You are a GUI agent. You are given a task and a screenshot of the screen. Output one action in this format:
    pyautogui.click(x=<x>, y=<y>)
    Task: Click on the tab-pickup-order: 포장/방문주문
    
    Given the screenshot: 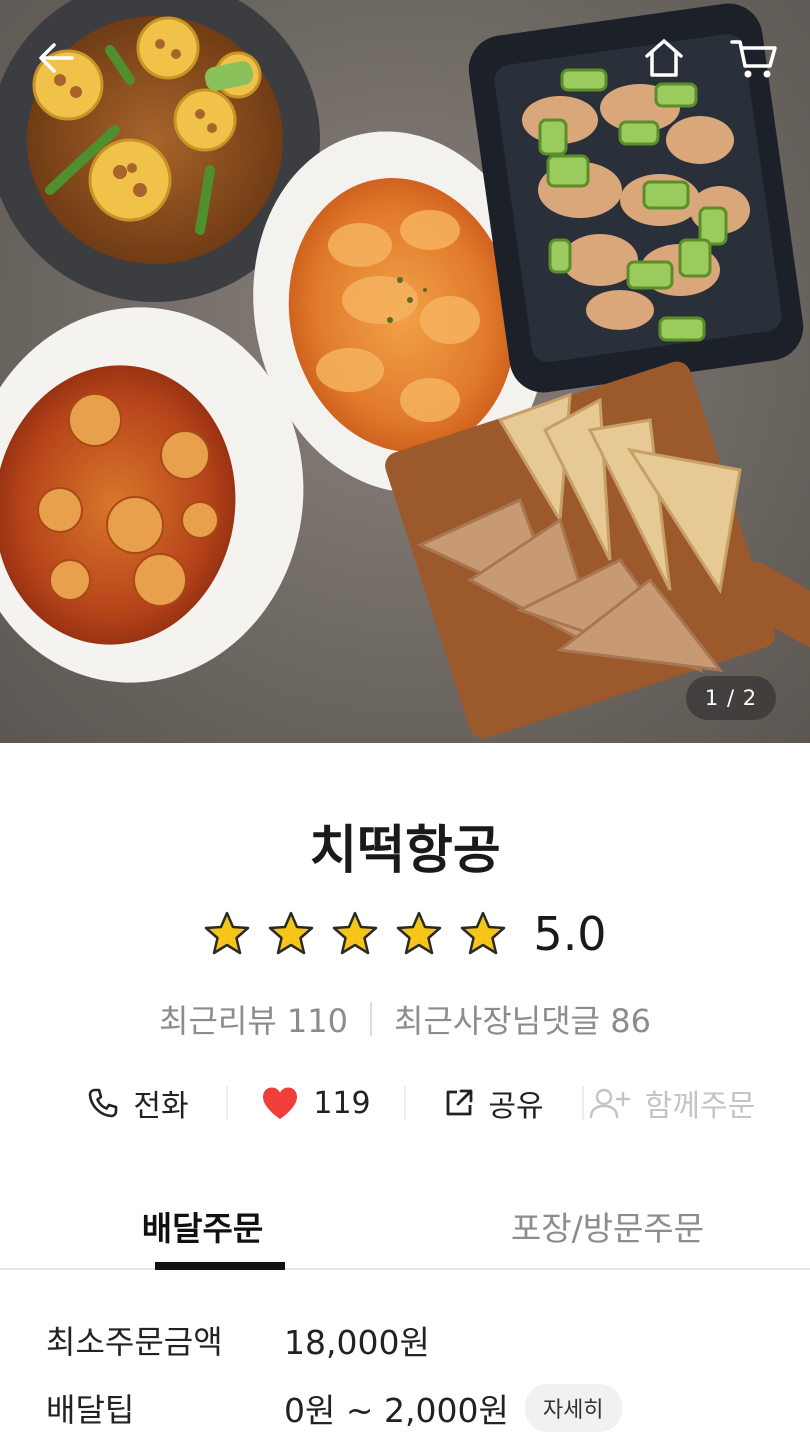 What is the action you would take?
    pyautogui.click(x=607, y=1228)
    